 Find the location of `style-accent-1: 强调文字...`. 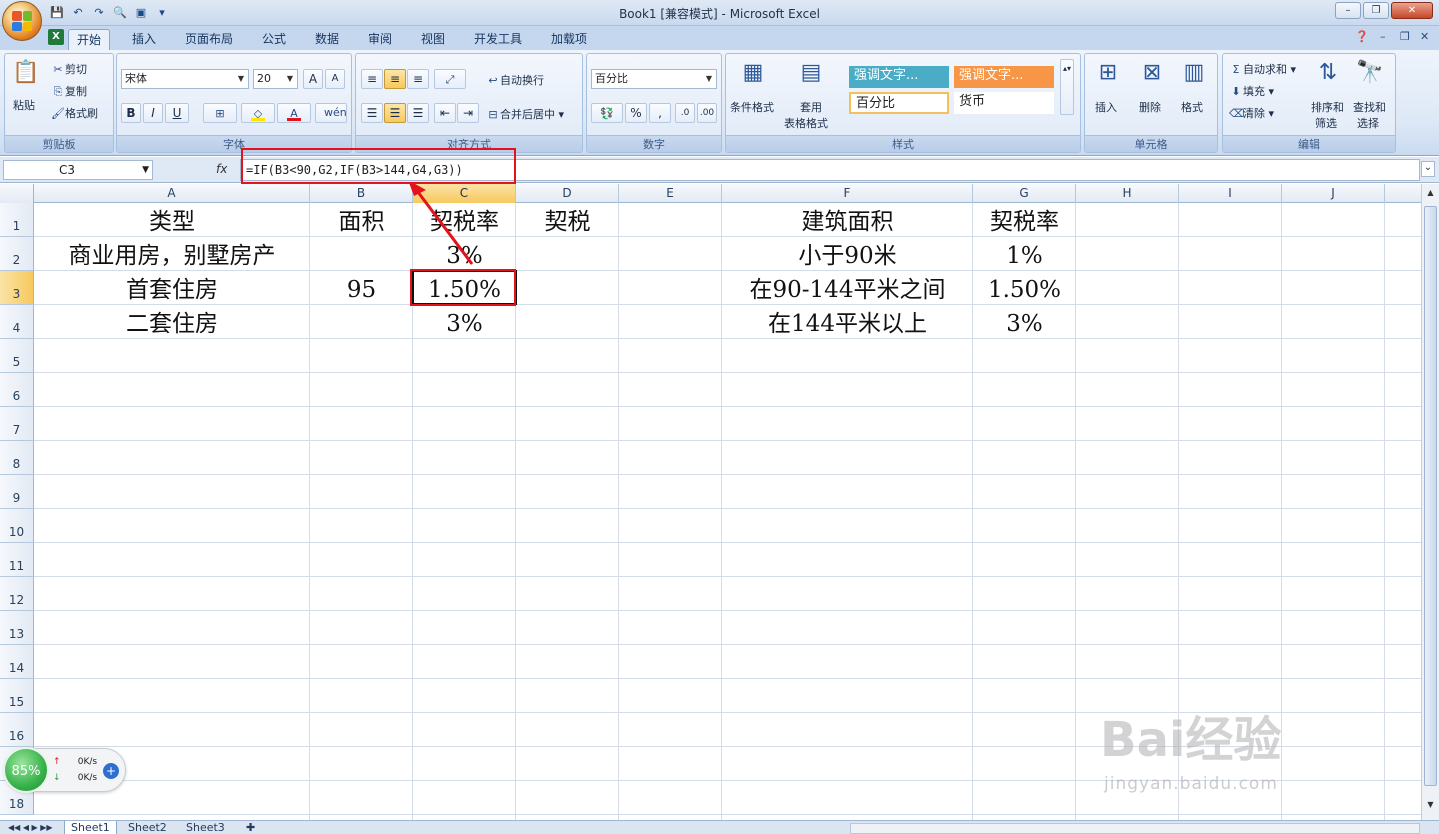

style-accent-1: 强调文字... is located at coordinates (899, 77).